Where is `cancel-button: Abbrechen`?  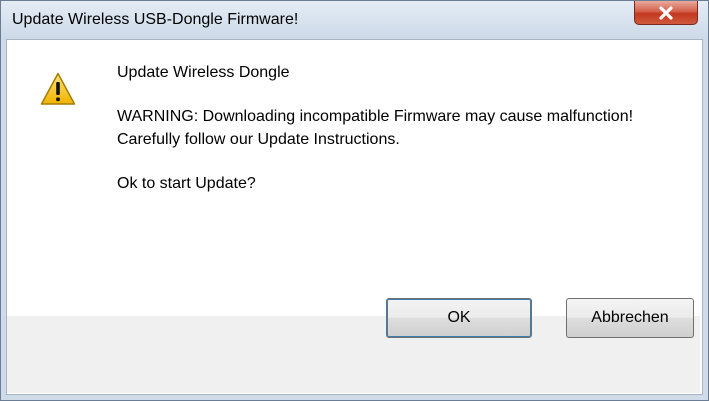
cancel-button: Abbrechen is located at coordinates (630, 318).